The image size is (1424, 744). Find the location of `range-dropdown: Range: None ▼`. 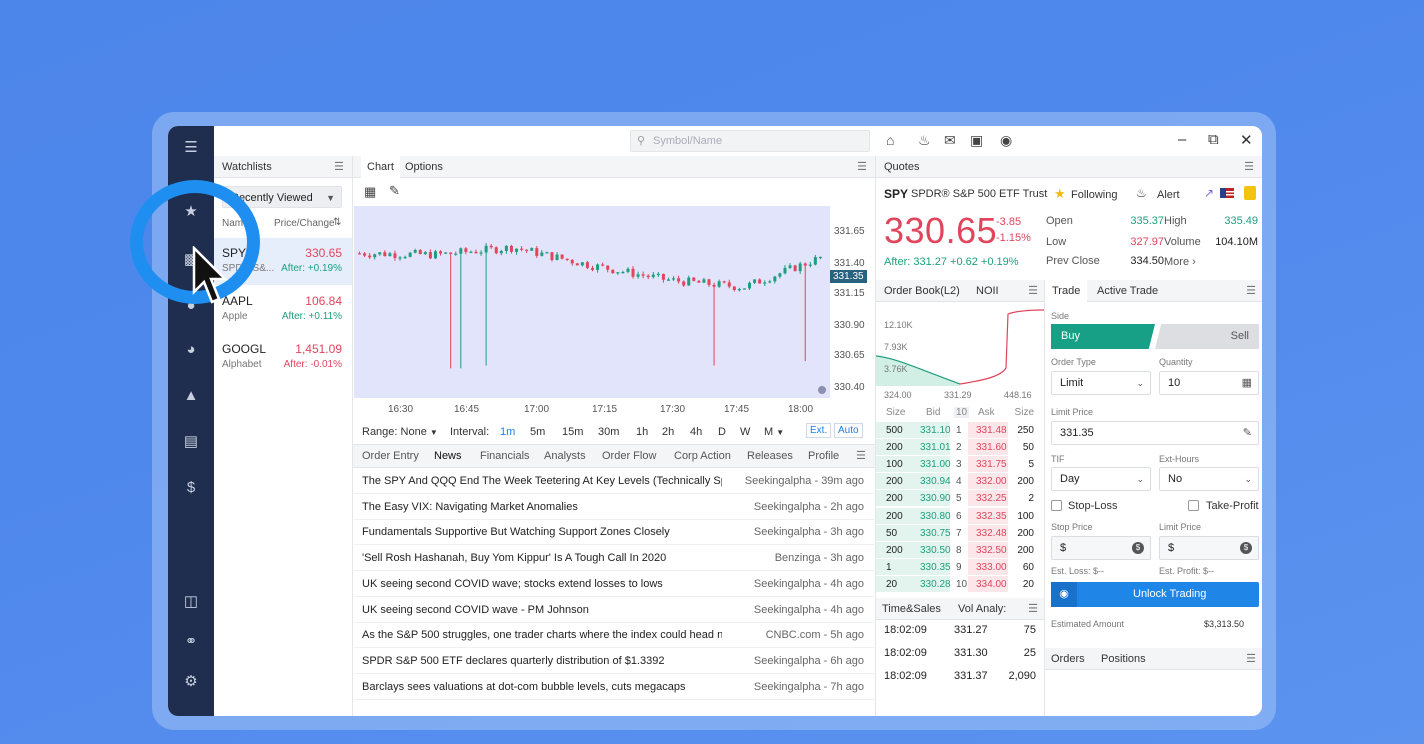

range-dropdown: Range: None ▼ is located at coordinates (400, 432).